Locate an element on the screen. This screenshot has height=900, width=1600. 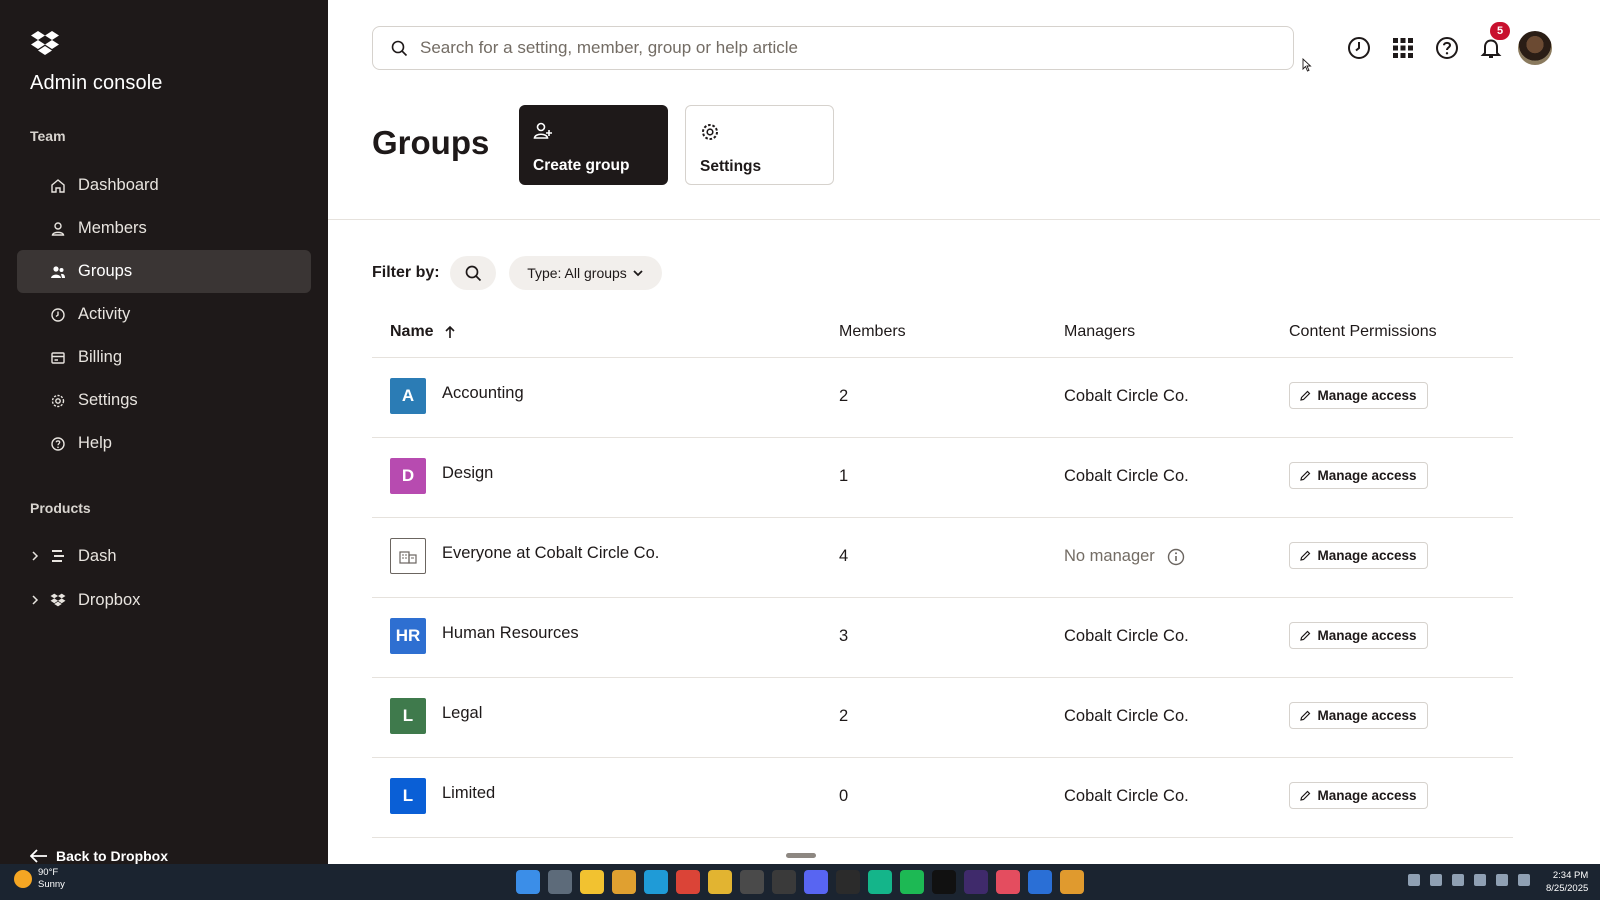
column-header-members: Members is located at coordinates (872, 332).